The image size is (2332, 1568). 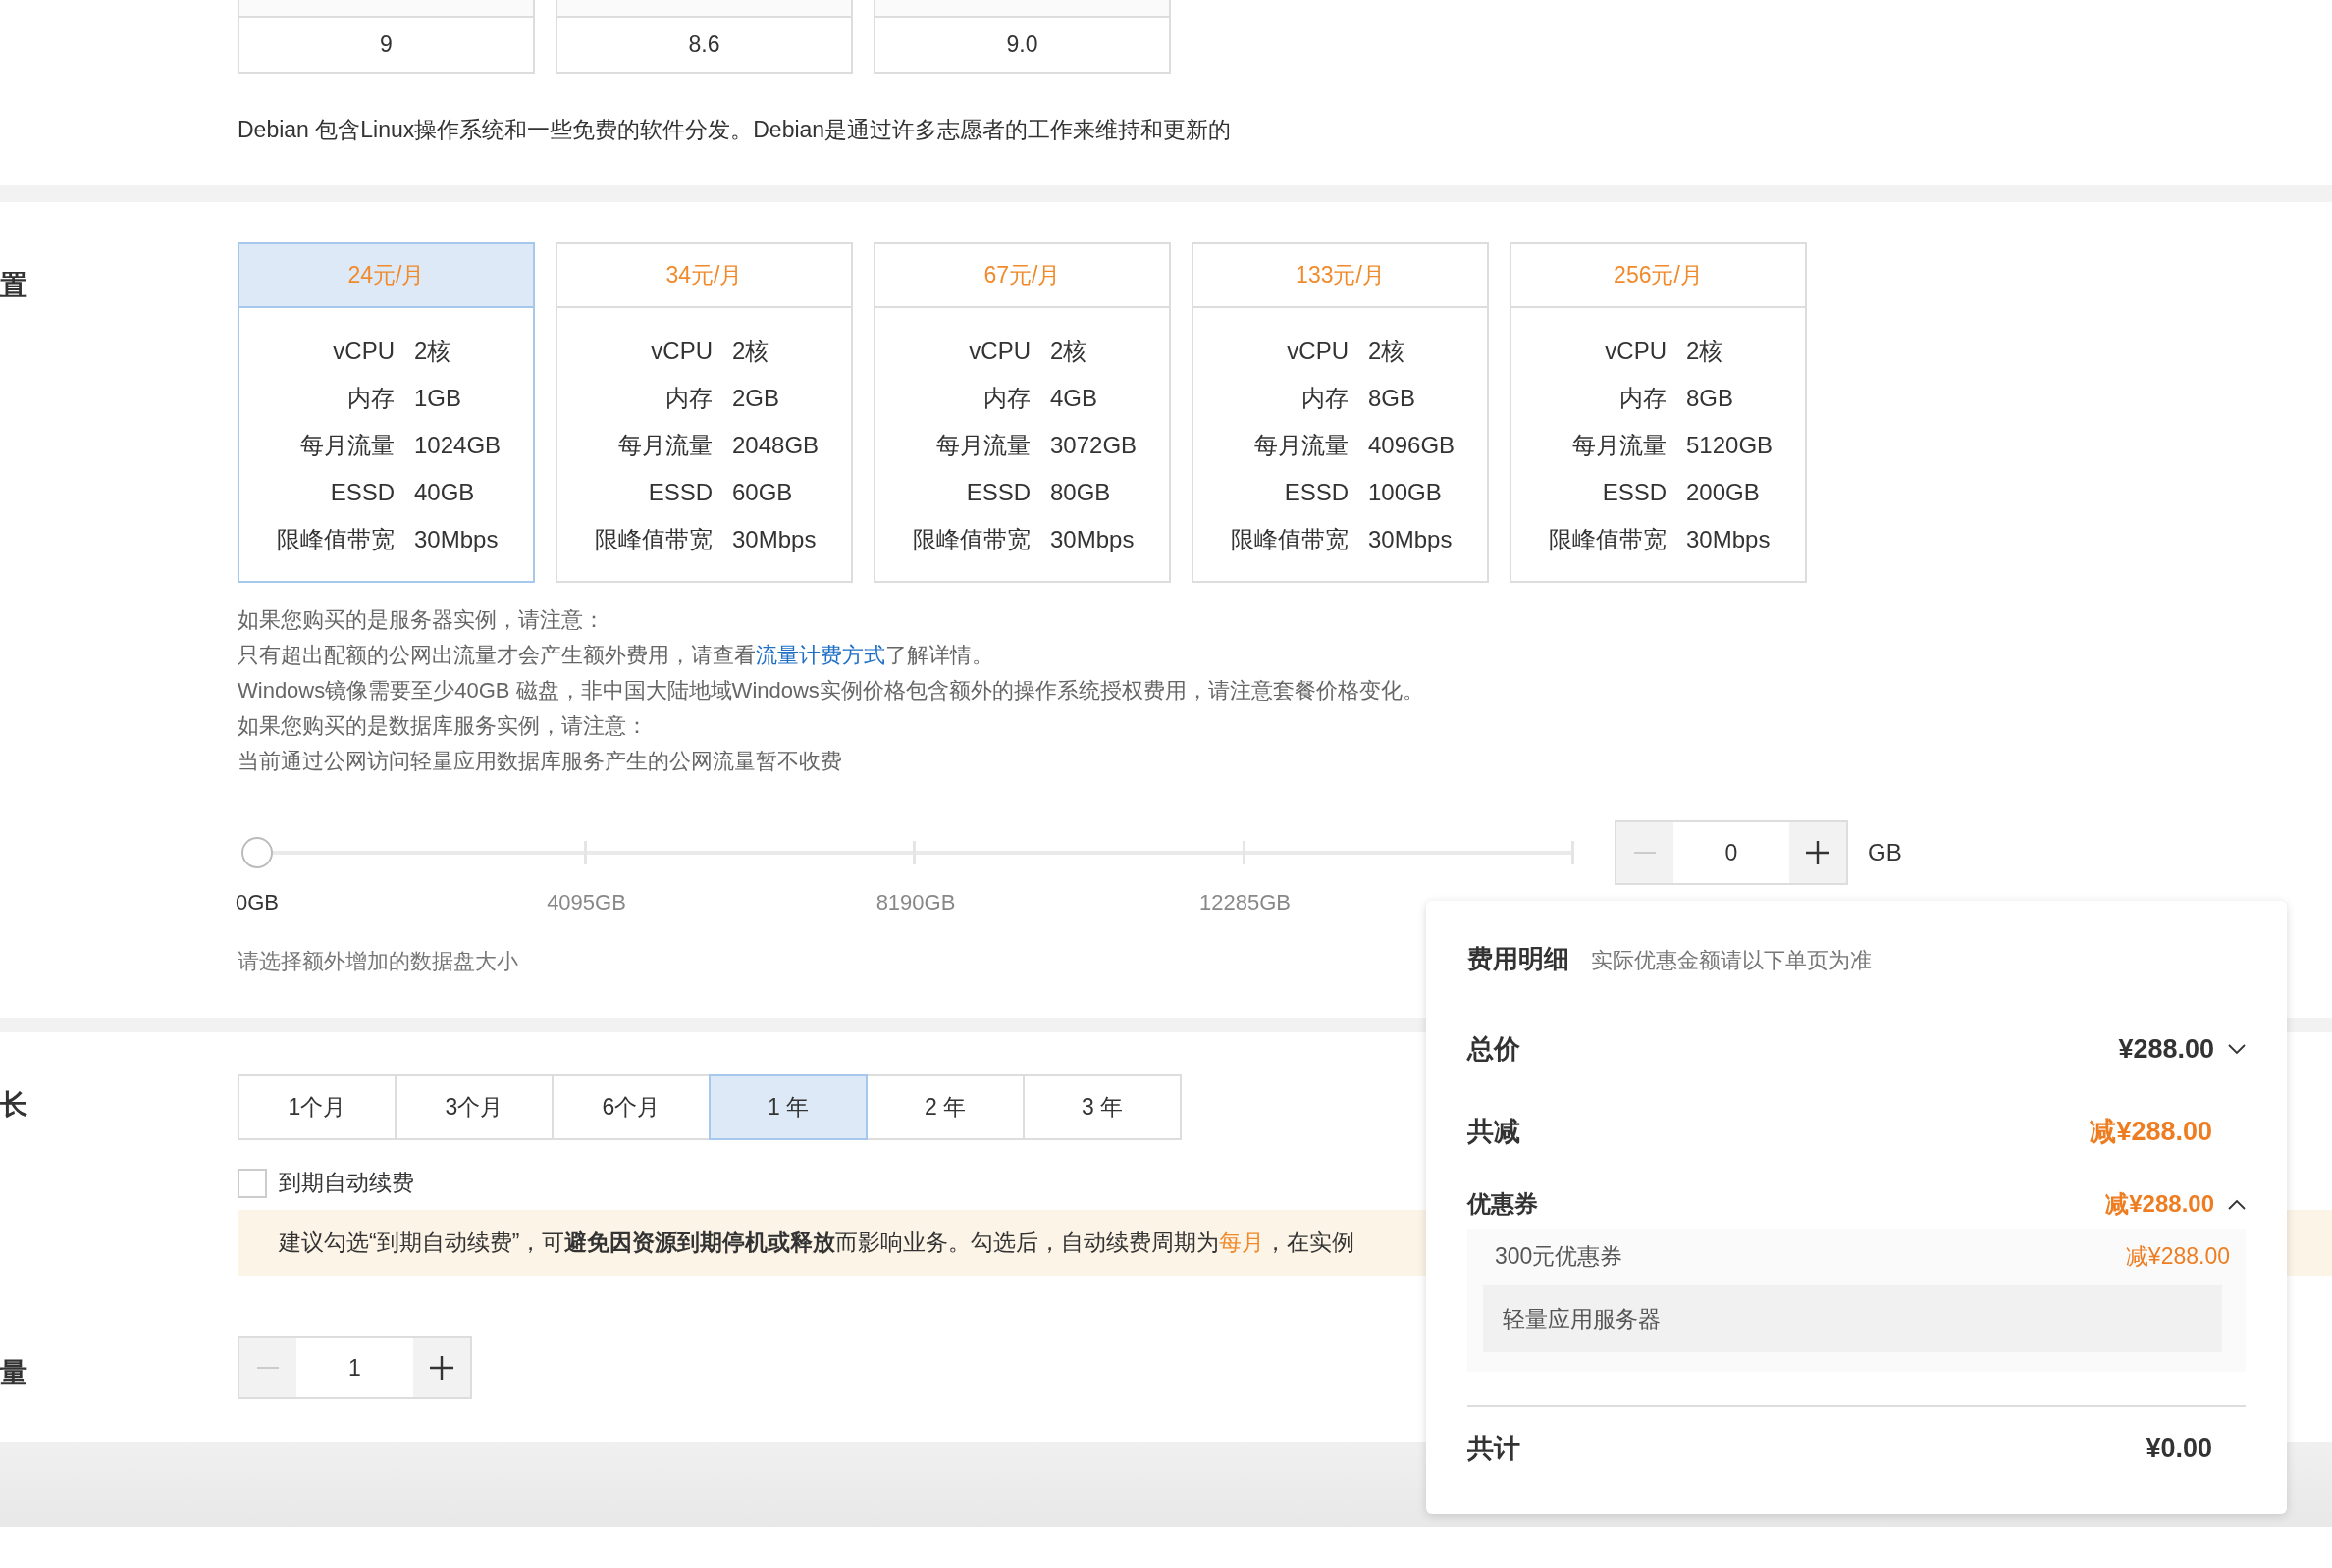 I want to click on plan-price: 34元/月, so click(x=704, y=275).